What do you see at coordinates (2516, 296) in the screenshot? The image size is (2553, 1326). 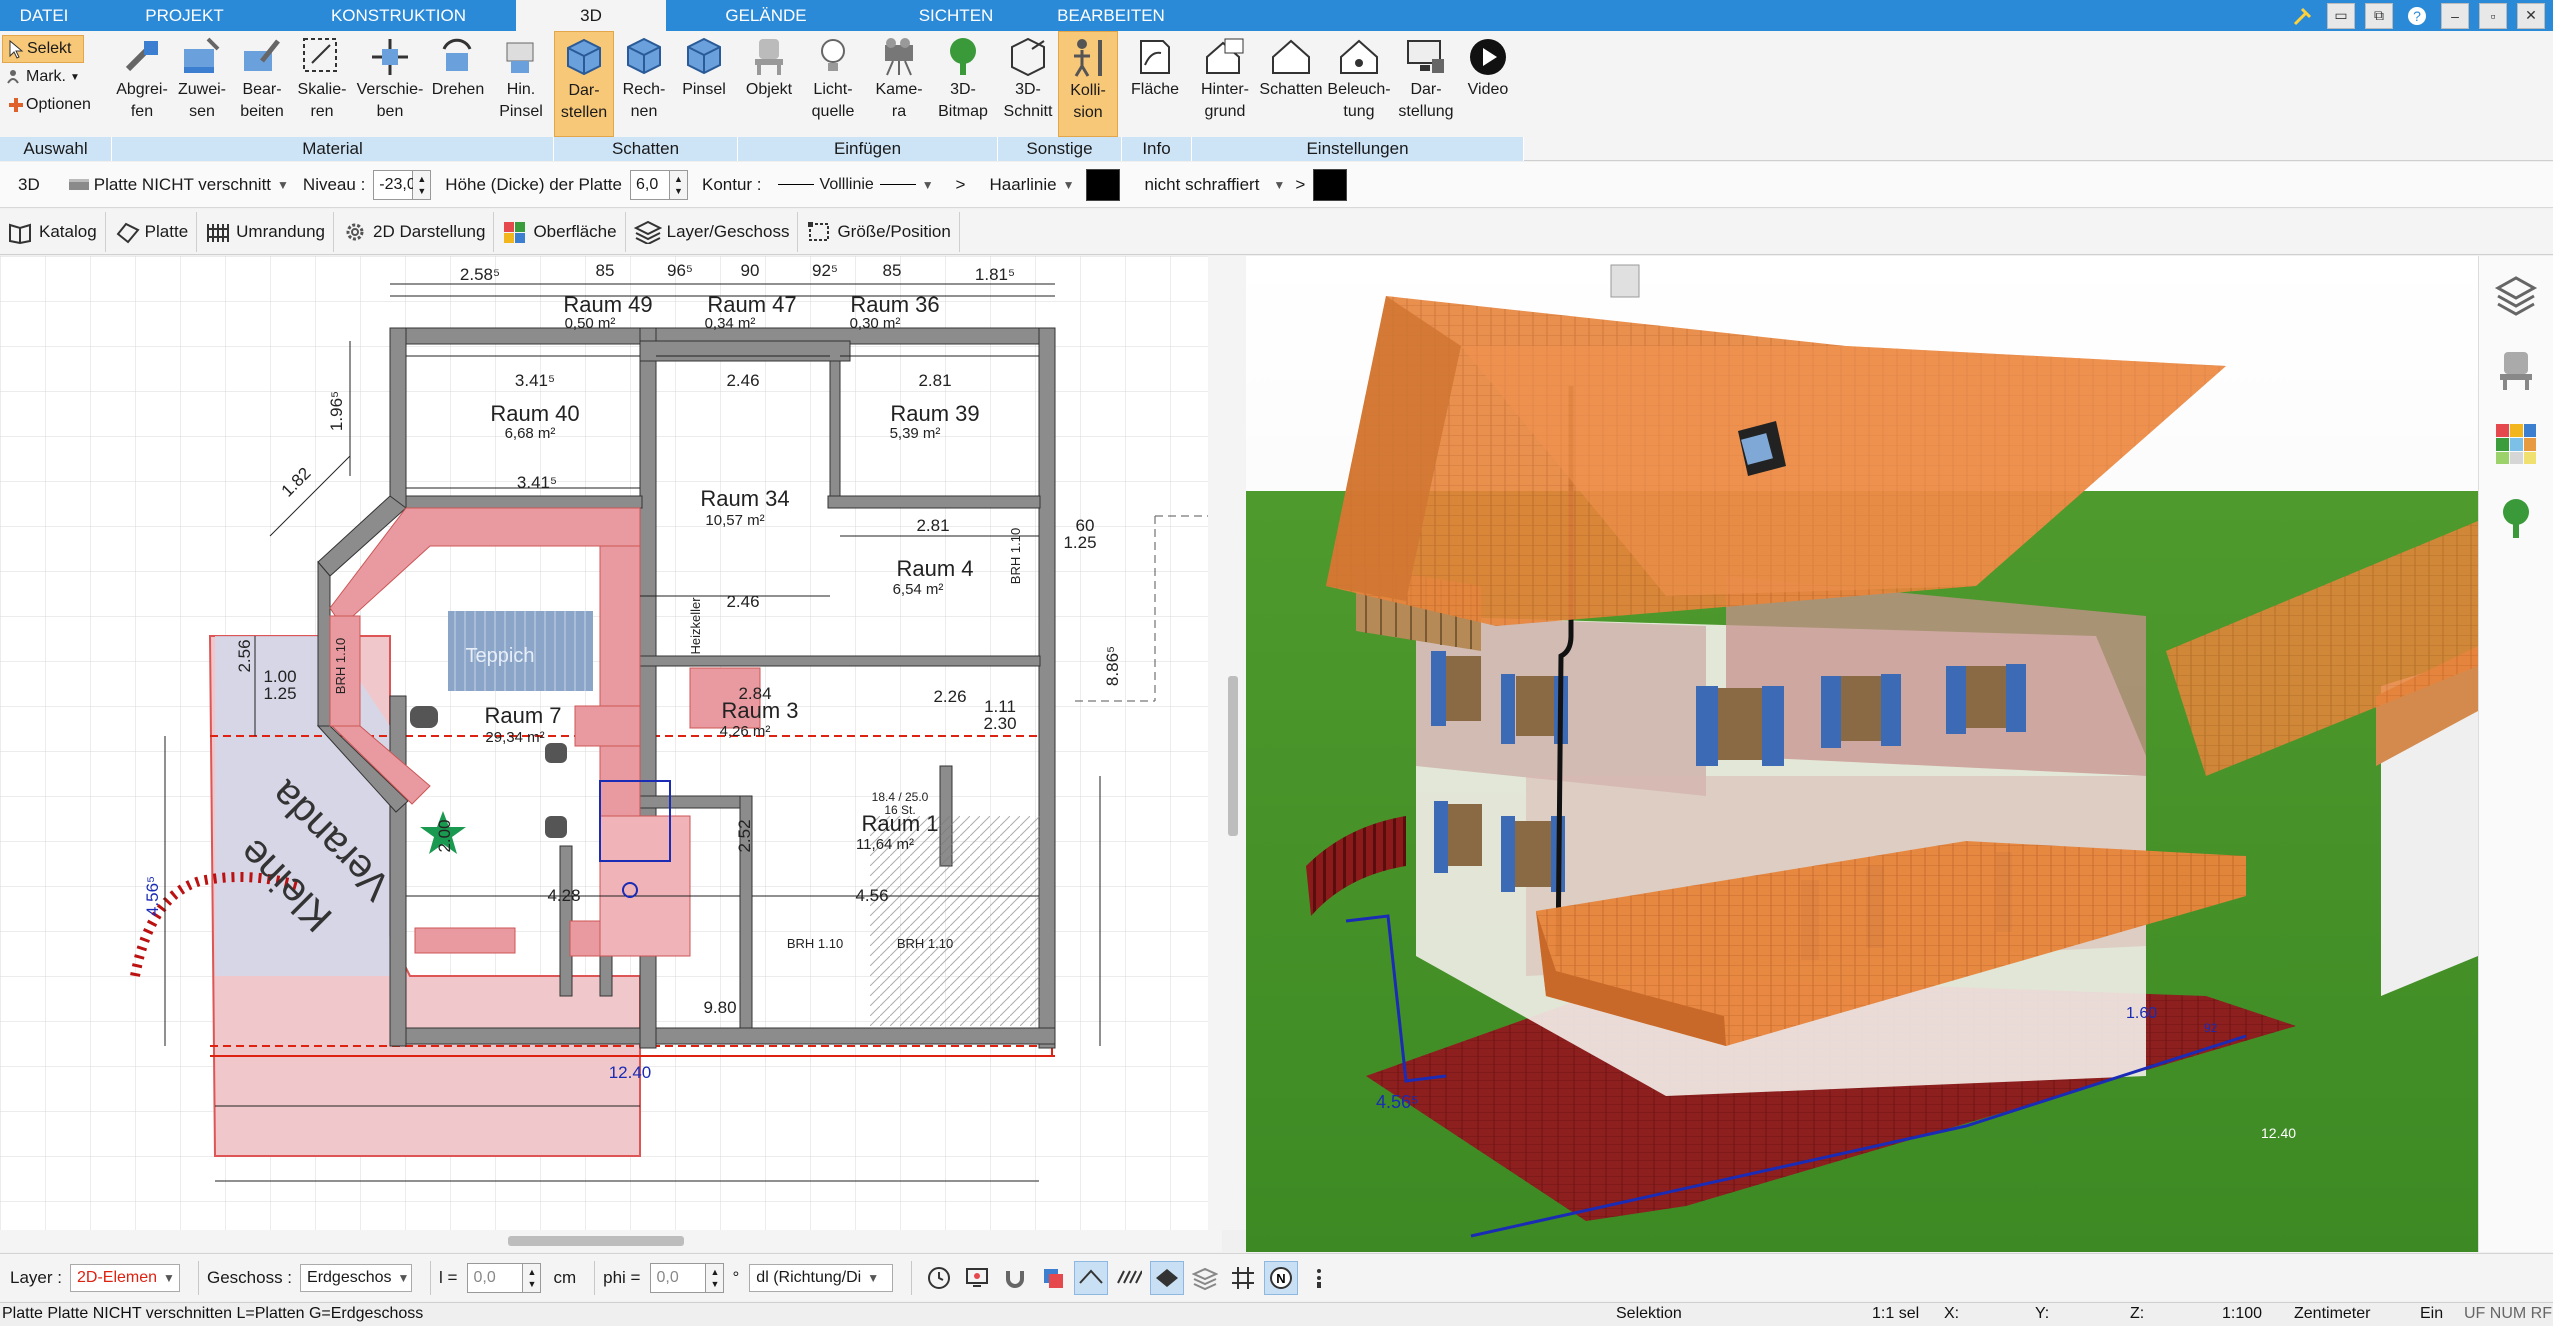 I see `layers-panel-icon` at bounding box center [2516, 296].